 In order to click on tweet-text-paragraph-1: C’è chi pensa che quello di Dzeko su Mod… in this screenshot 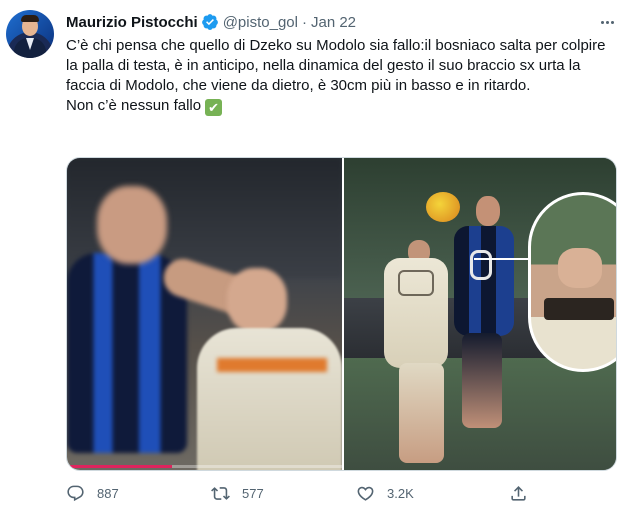, I will do `click(336, 65)`.